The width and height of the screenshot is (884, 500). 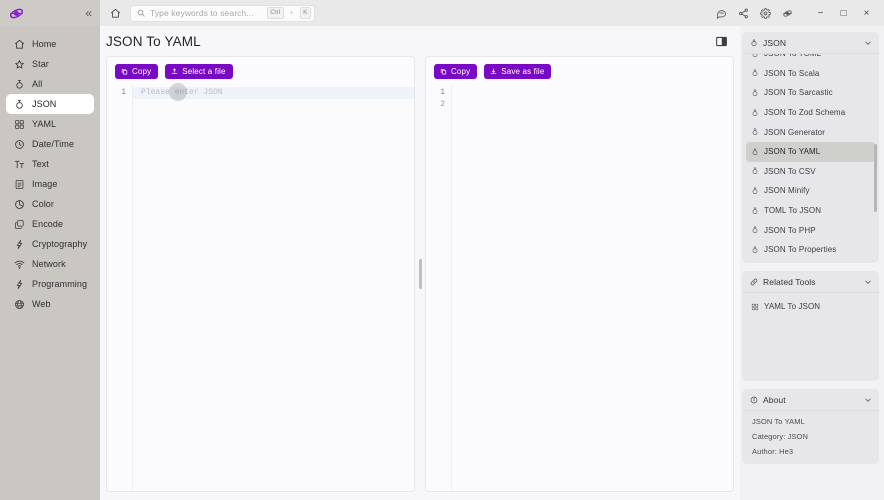 What do you see at coordinates (120, 288) in the screenshot?
I see `input-line-gutter: 1` at bounding box center [120, 288].